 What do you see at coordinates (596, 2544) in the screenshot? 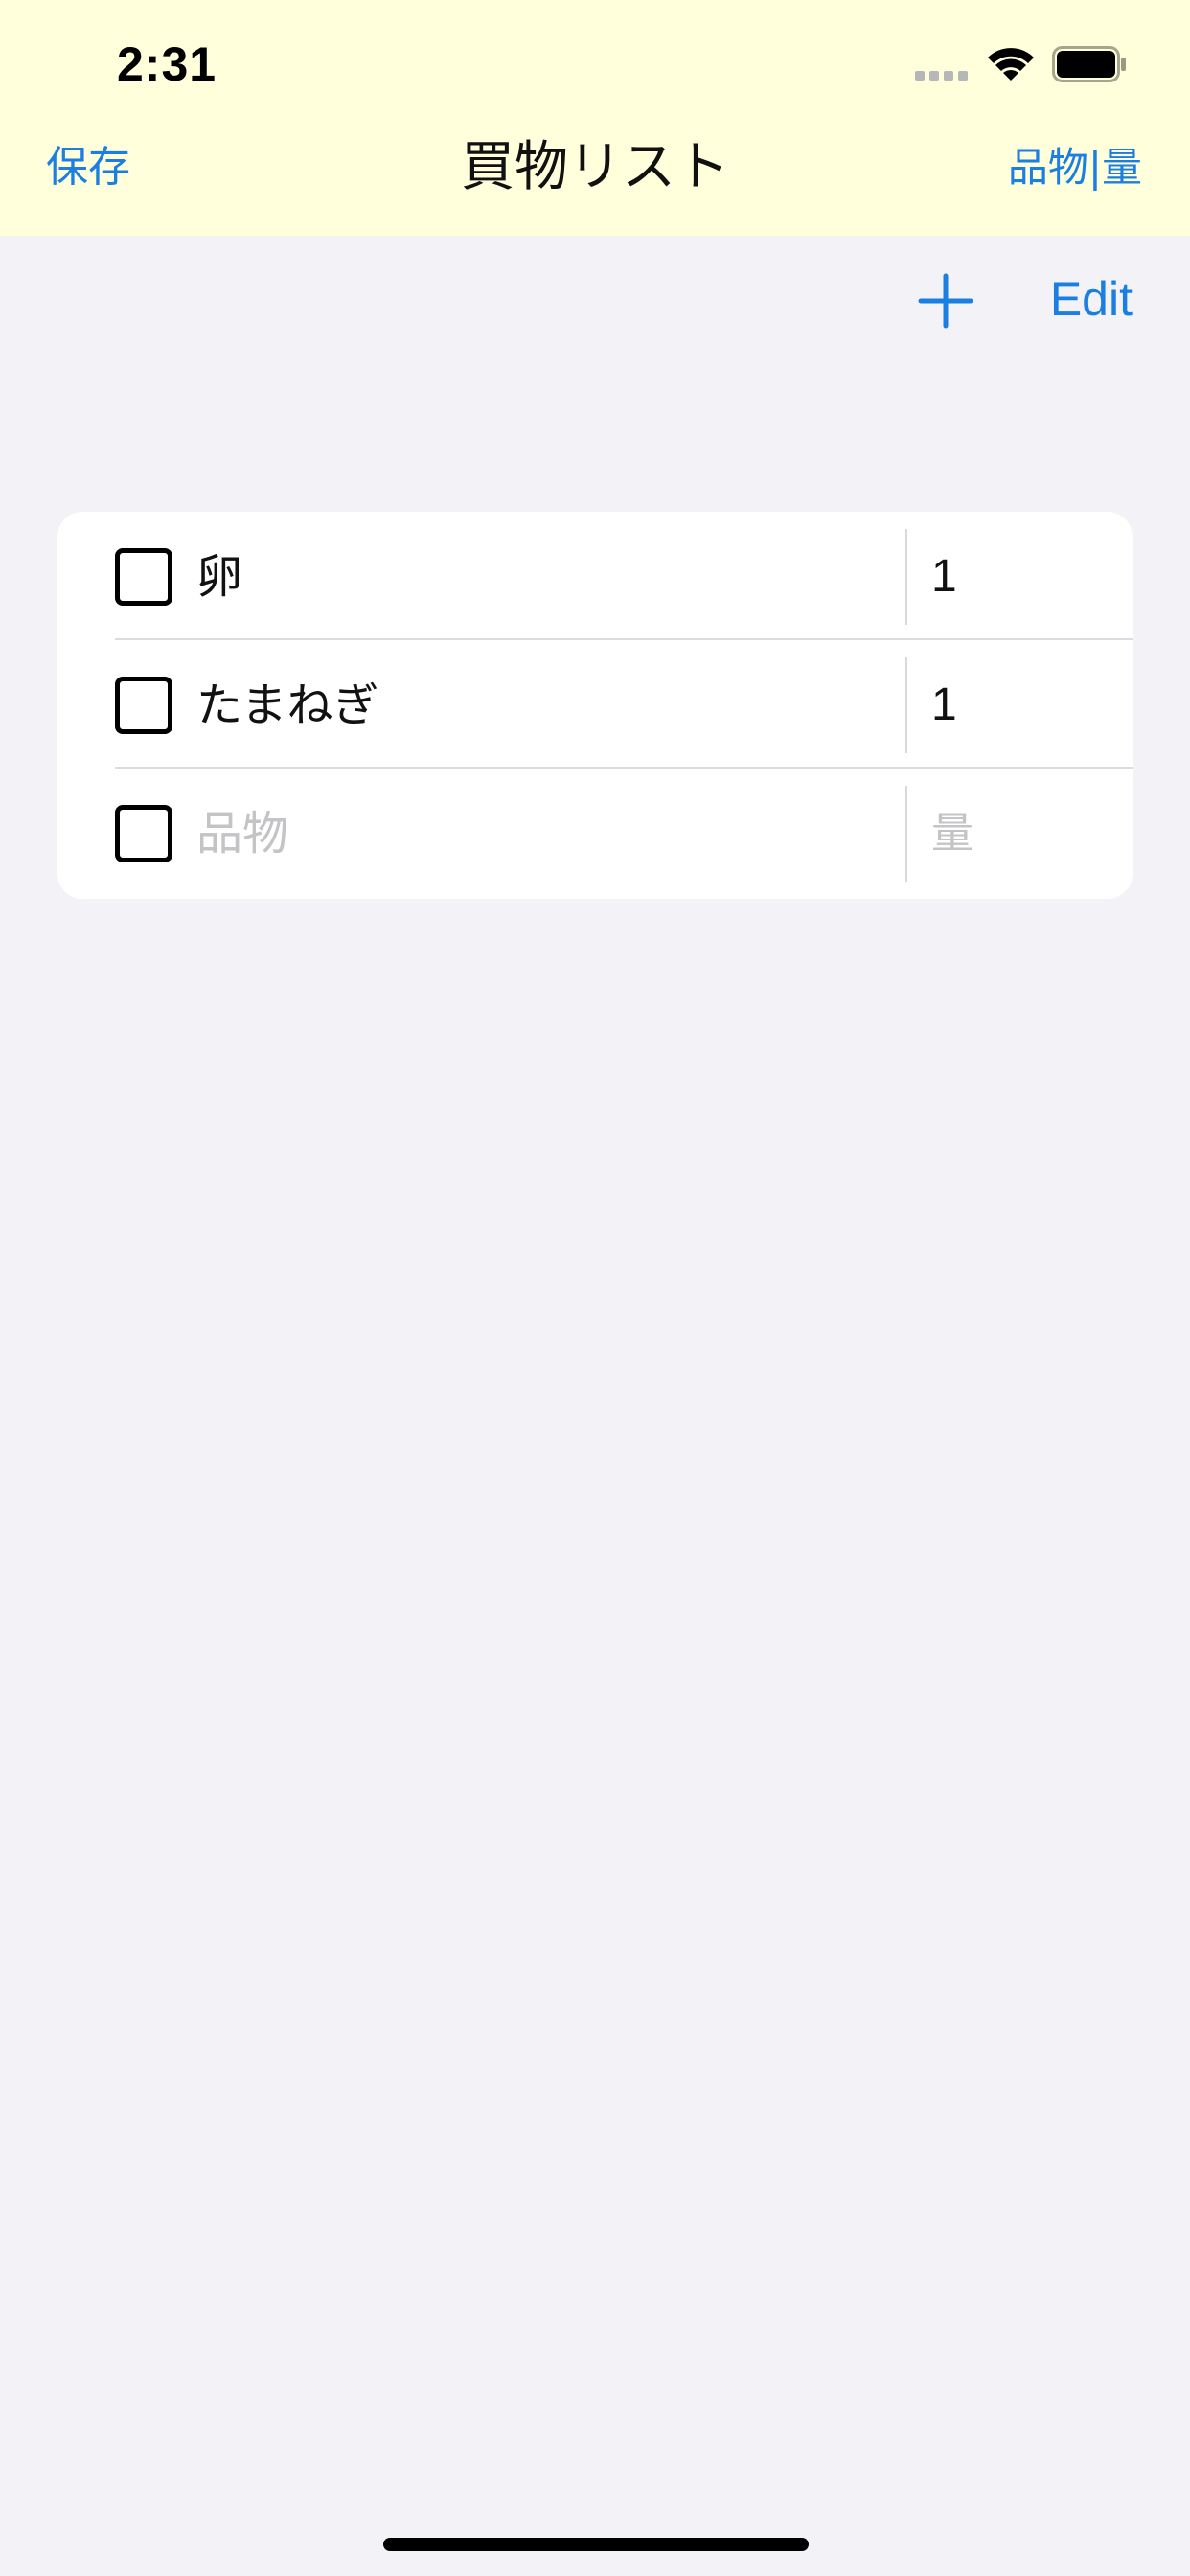
I see `home-indicator` at bounding box center [596, 2544].